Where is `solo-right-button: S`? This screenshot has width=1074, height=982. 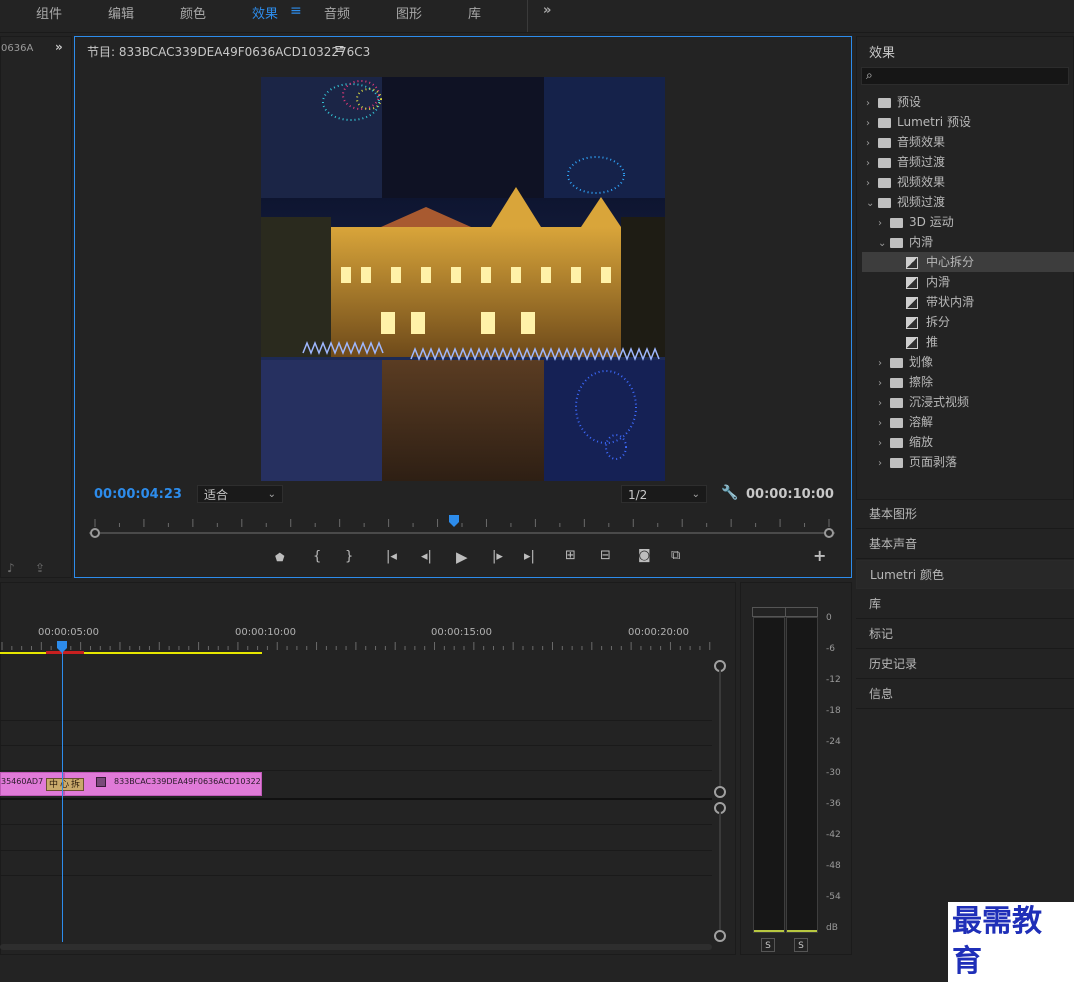 solo-right-button: S is located at coordinates (801, 945).